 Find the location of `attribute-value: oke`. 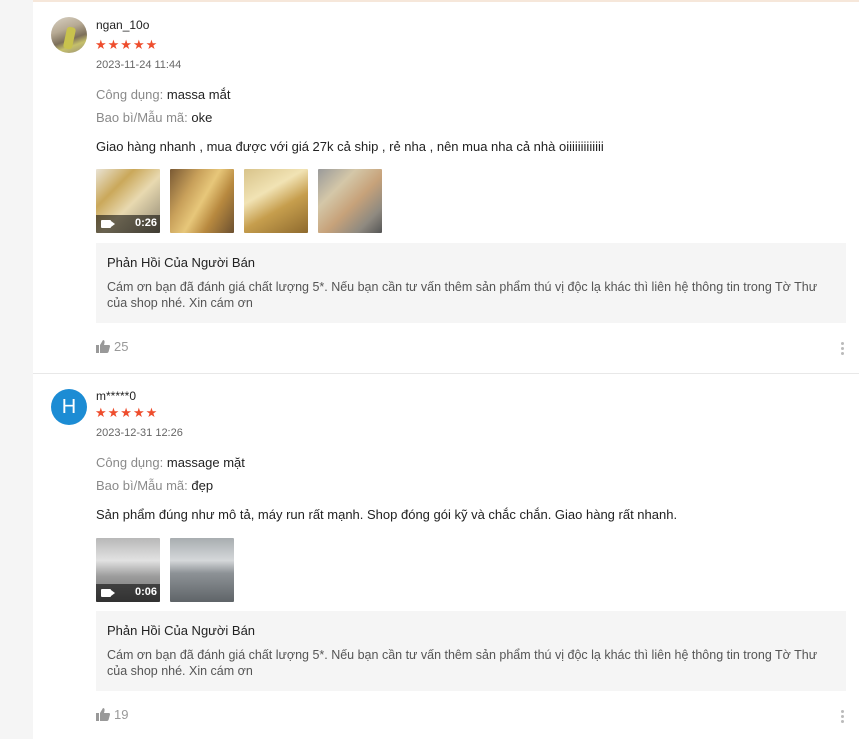

attribute-value: oke is located at coordinates (202, 117).